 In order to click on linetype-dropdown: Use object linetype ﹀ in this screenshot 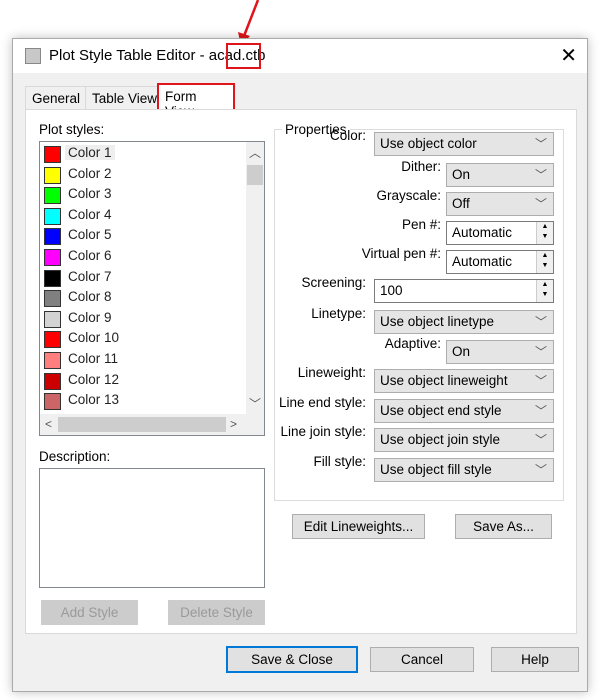, I will do `click(464, 322)`.